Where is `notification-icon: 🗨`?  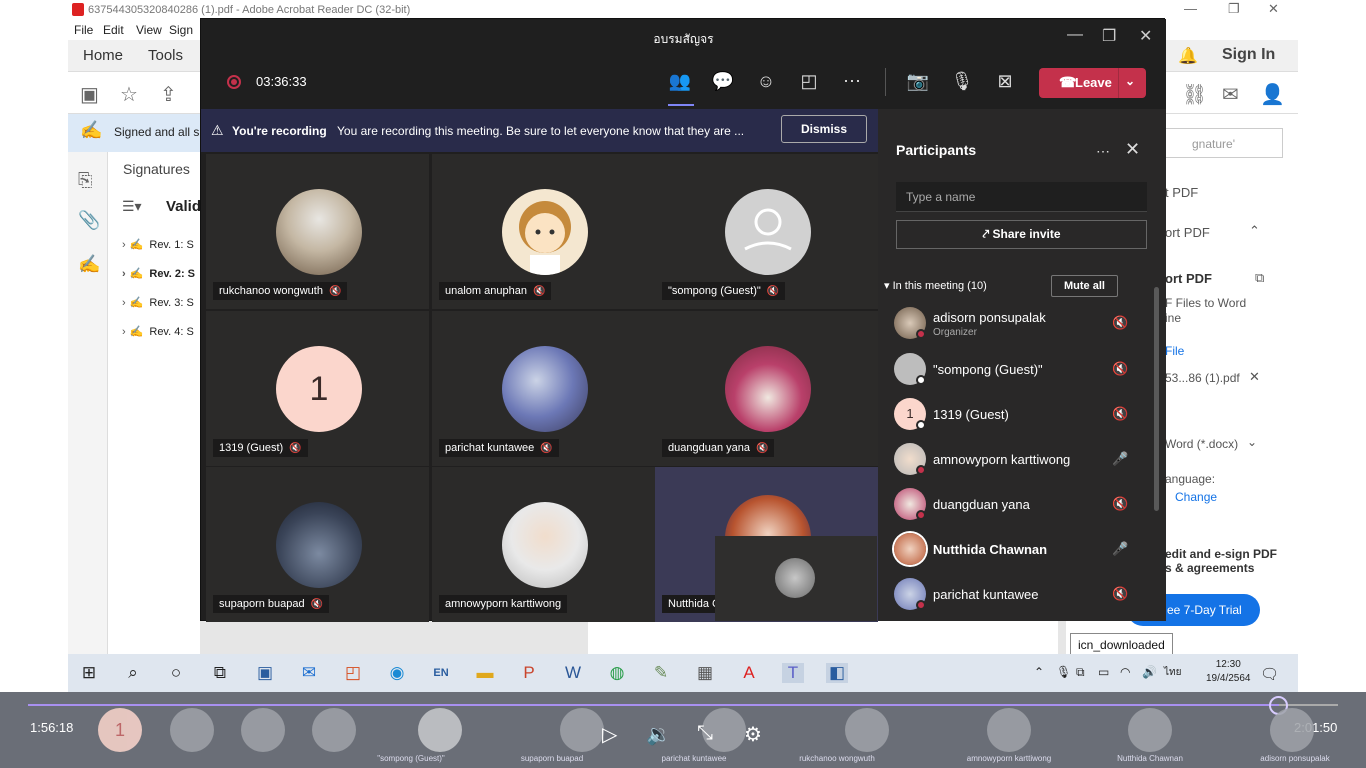 notification-icon: 🗨 is located at coordinates (1269, 674).